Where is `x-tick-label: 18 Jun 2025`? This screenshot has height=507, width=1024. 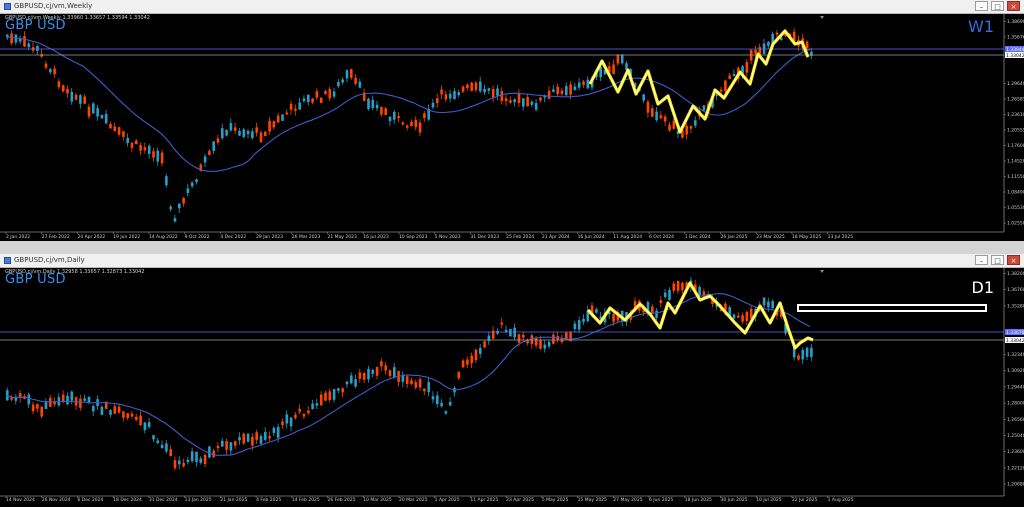
x-tick-label: 18 Jun 2025 is located at coordinates (698, 500).